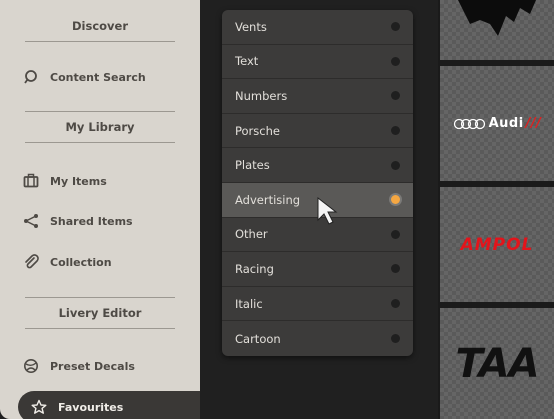 The image size is (554, 419). Describe the element at coordinates (249, 303) in the screenshot. I see `option-label: Italic` at that location.